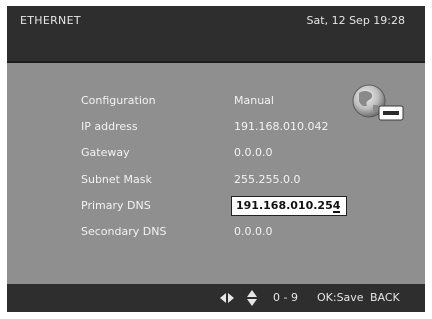 This screenshot has height=319, width=432. What do you see at coordinates (253, 231) in the screenshot?
I see `secondary-dns-value: 0.0.0.0` at bounding box center [253, 231].